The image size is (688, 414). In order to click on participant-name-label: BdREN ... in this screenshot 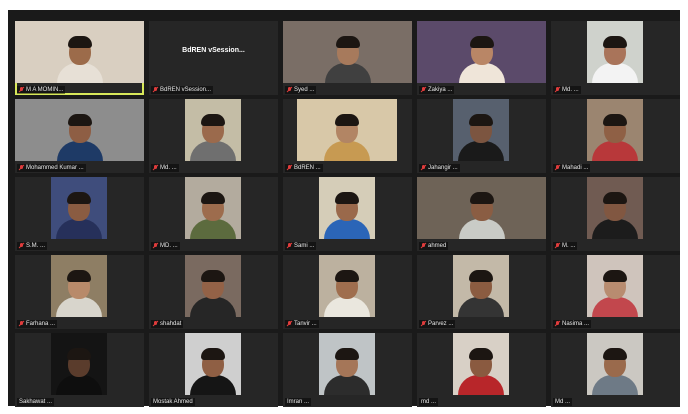, I will do `click(304, 168)`.